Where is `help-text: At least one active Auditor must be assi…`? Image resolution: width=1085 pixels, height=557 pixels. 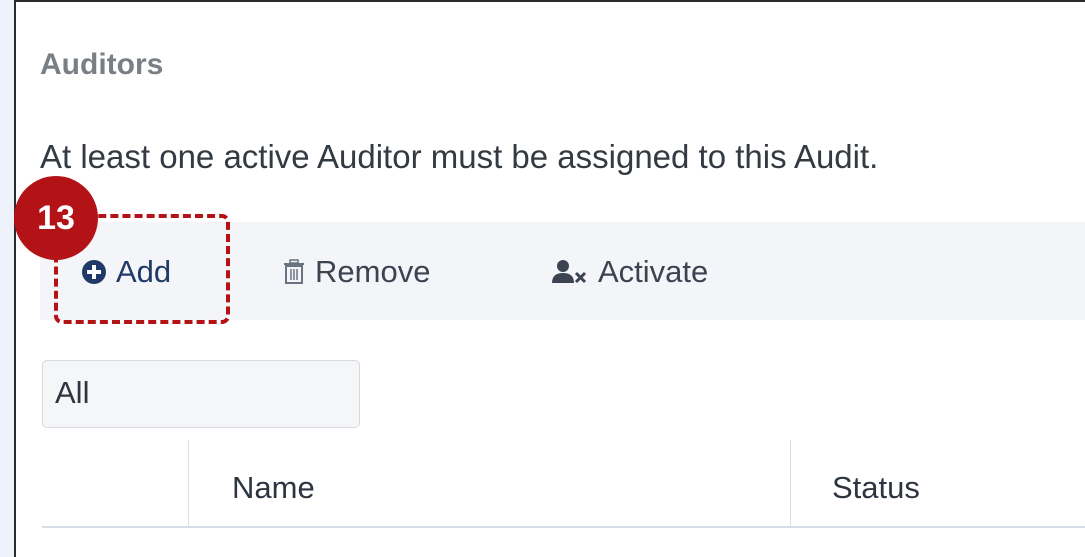 help-text: At least one active Auditor must be assi… is located at coordinates (459, 156).